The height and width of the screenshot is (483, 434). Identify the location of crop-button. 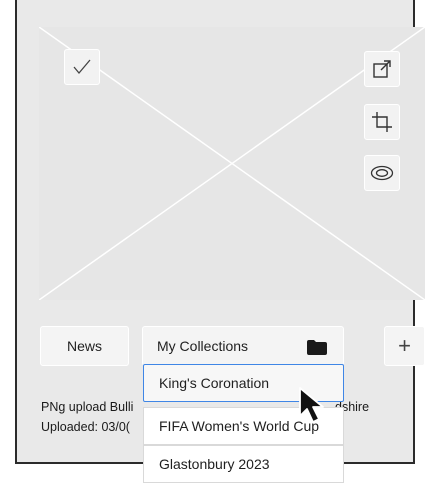
(382, 122).